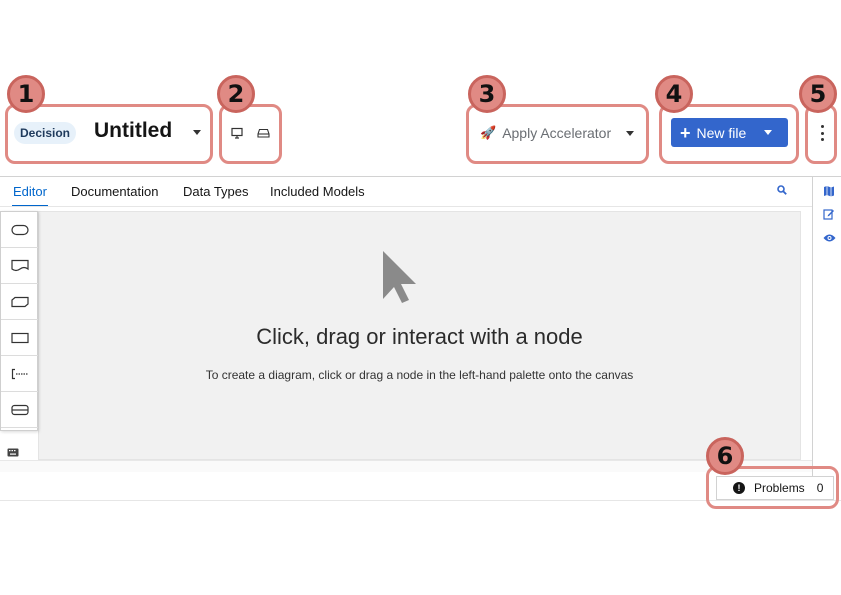 Image resolution: width=841 pixels, height=595 pixels. I want to click on navigator-button, so click(829, 191).